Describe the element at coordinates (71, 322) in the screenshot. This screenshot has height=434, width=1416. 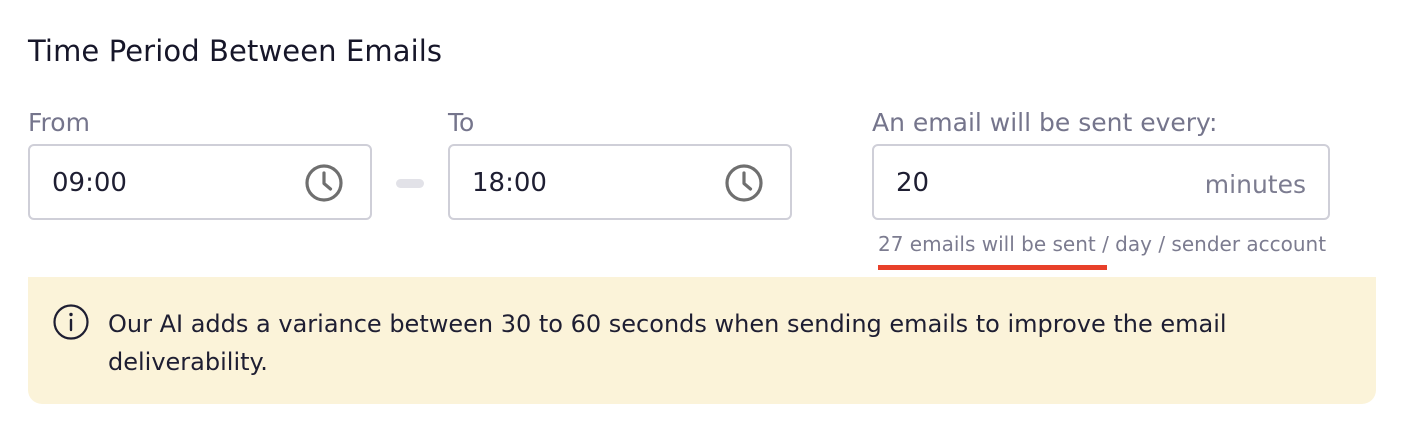
I see `info-icon` at that location.